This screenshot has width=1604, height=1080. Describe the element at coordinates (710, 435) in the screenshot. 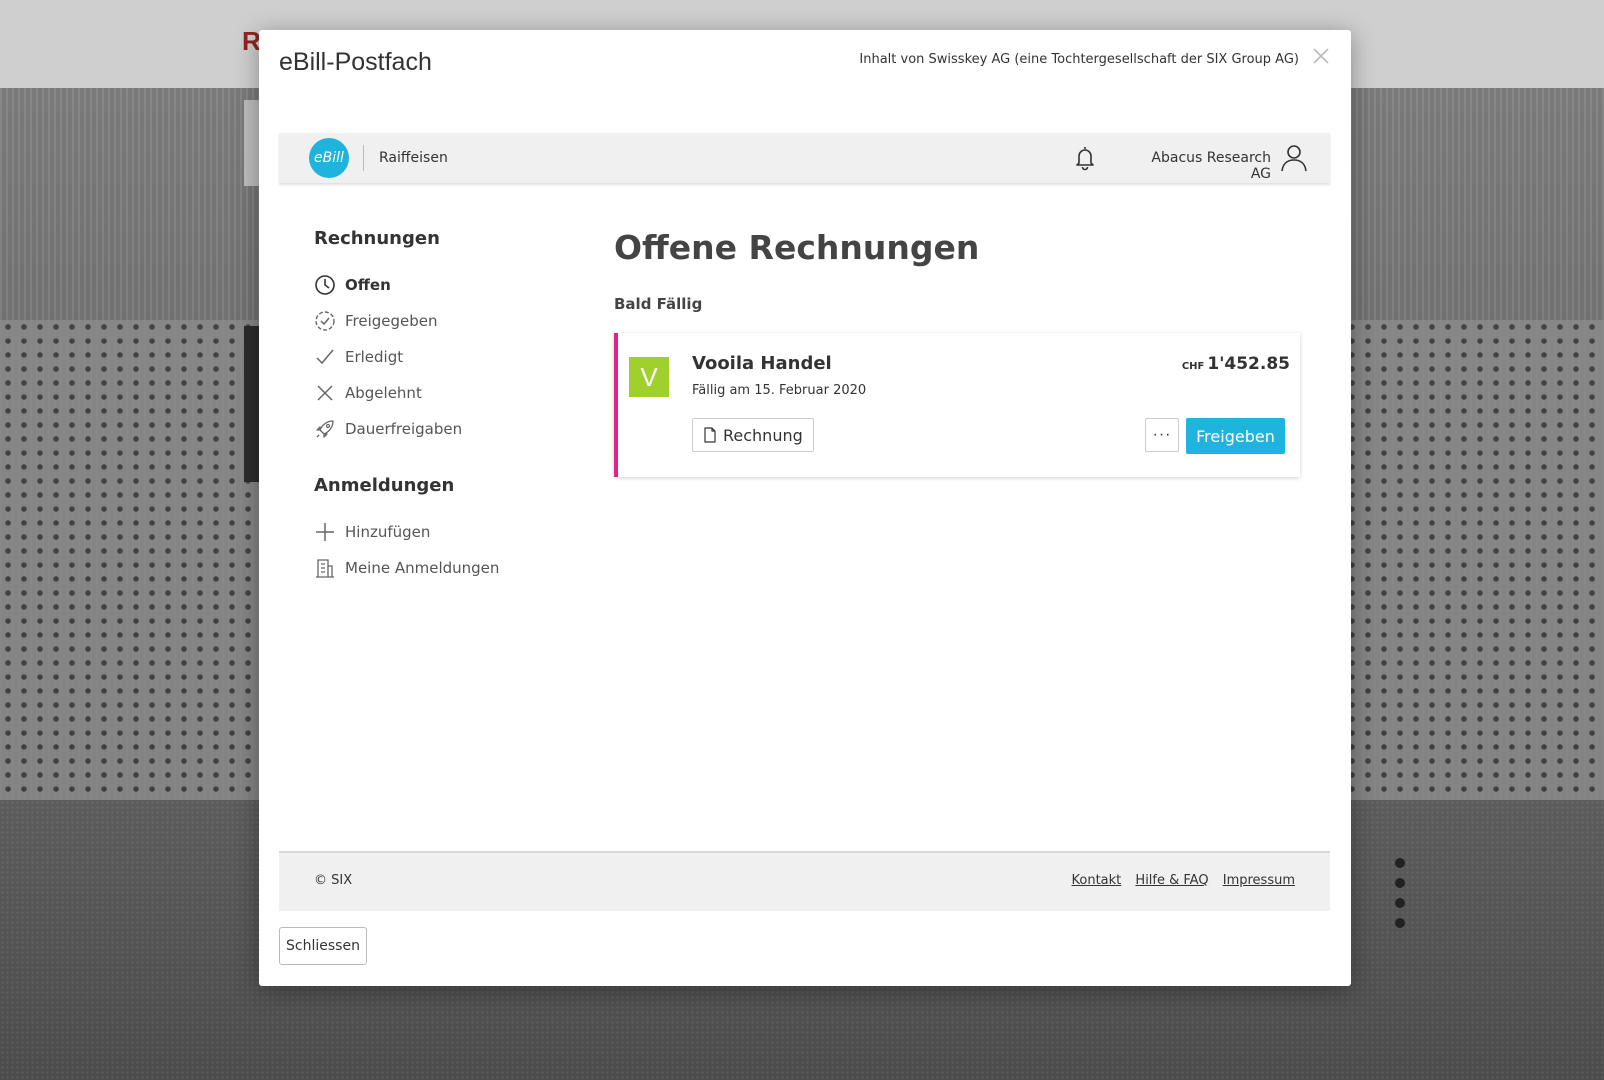

I see `document-icon` at that location.